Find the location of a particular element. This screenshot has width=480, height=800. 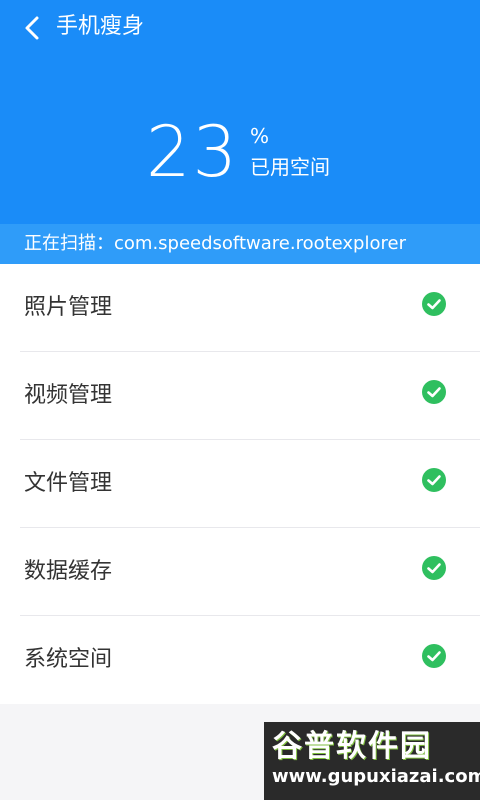

watermark-title: 谷普软件园 is located at coordinates (352, 746).